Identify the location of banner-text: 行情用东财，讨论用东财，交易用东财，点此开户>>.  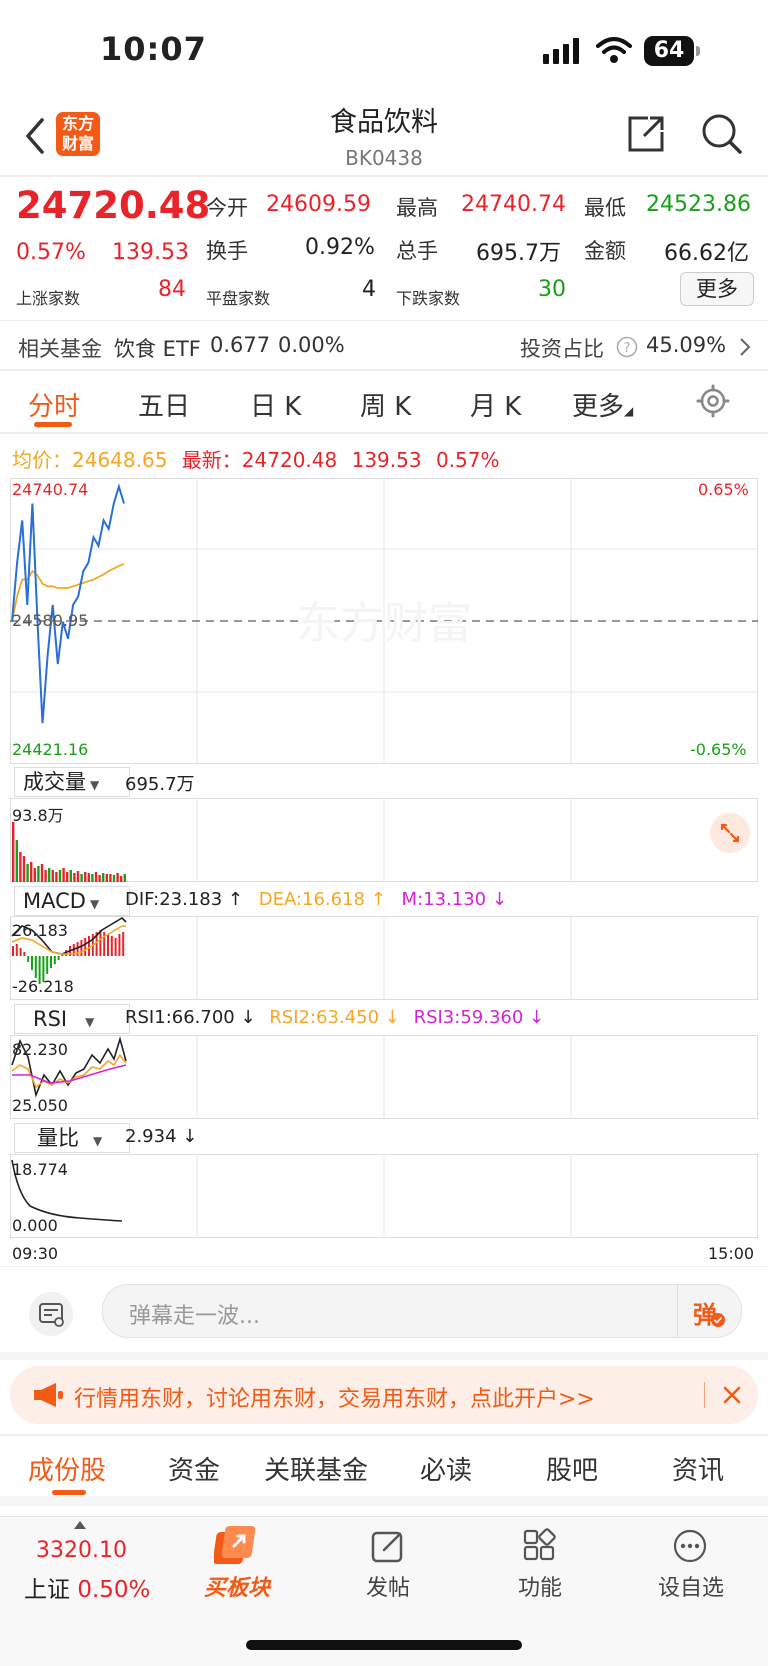
(334, 1399).